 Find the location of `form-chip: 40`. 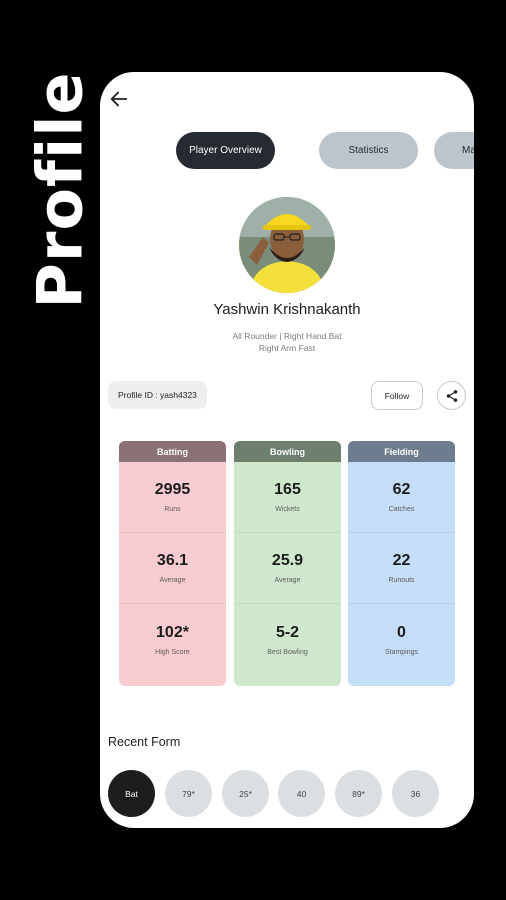

form-chip: 40 is located at coordinates (301, 793).